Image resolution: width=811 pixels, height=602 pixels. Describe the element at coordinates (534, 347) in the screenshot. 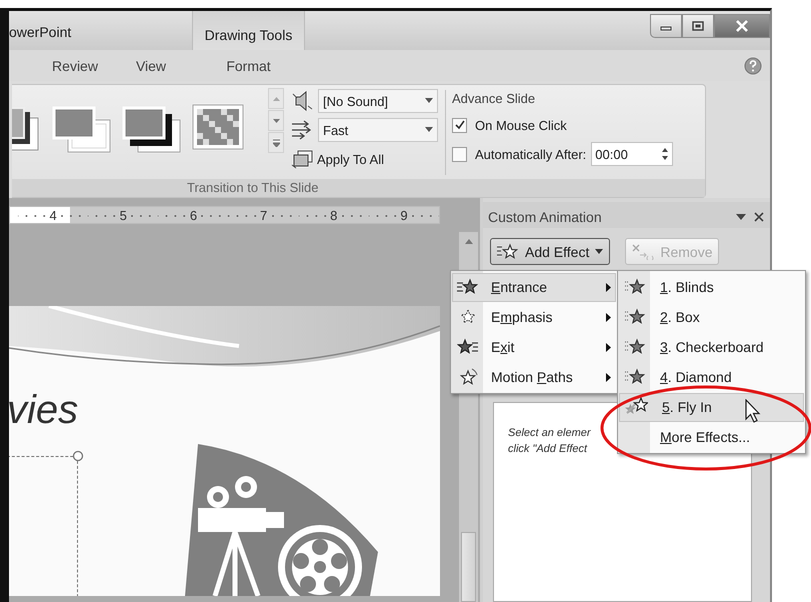

I see `menu-item: Exit` at that location.